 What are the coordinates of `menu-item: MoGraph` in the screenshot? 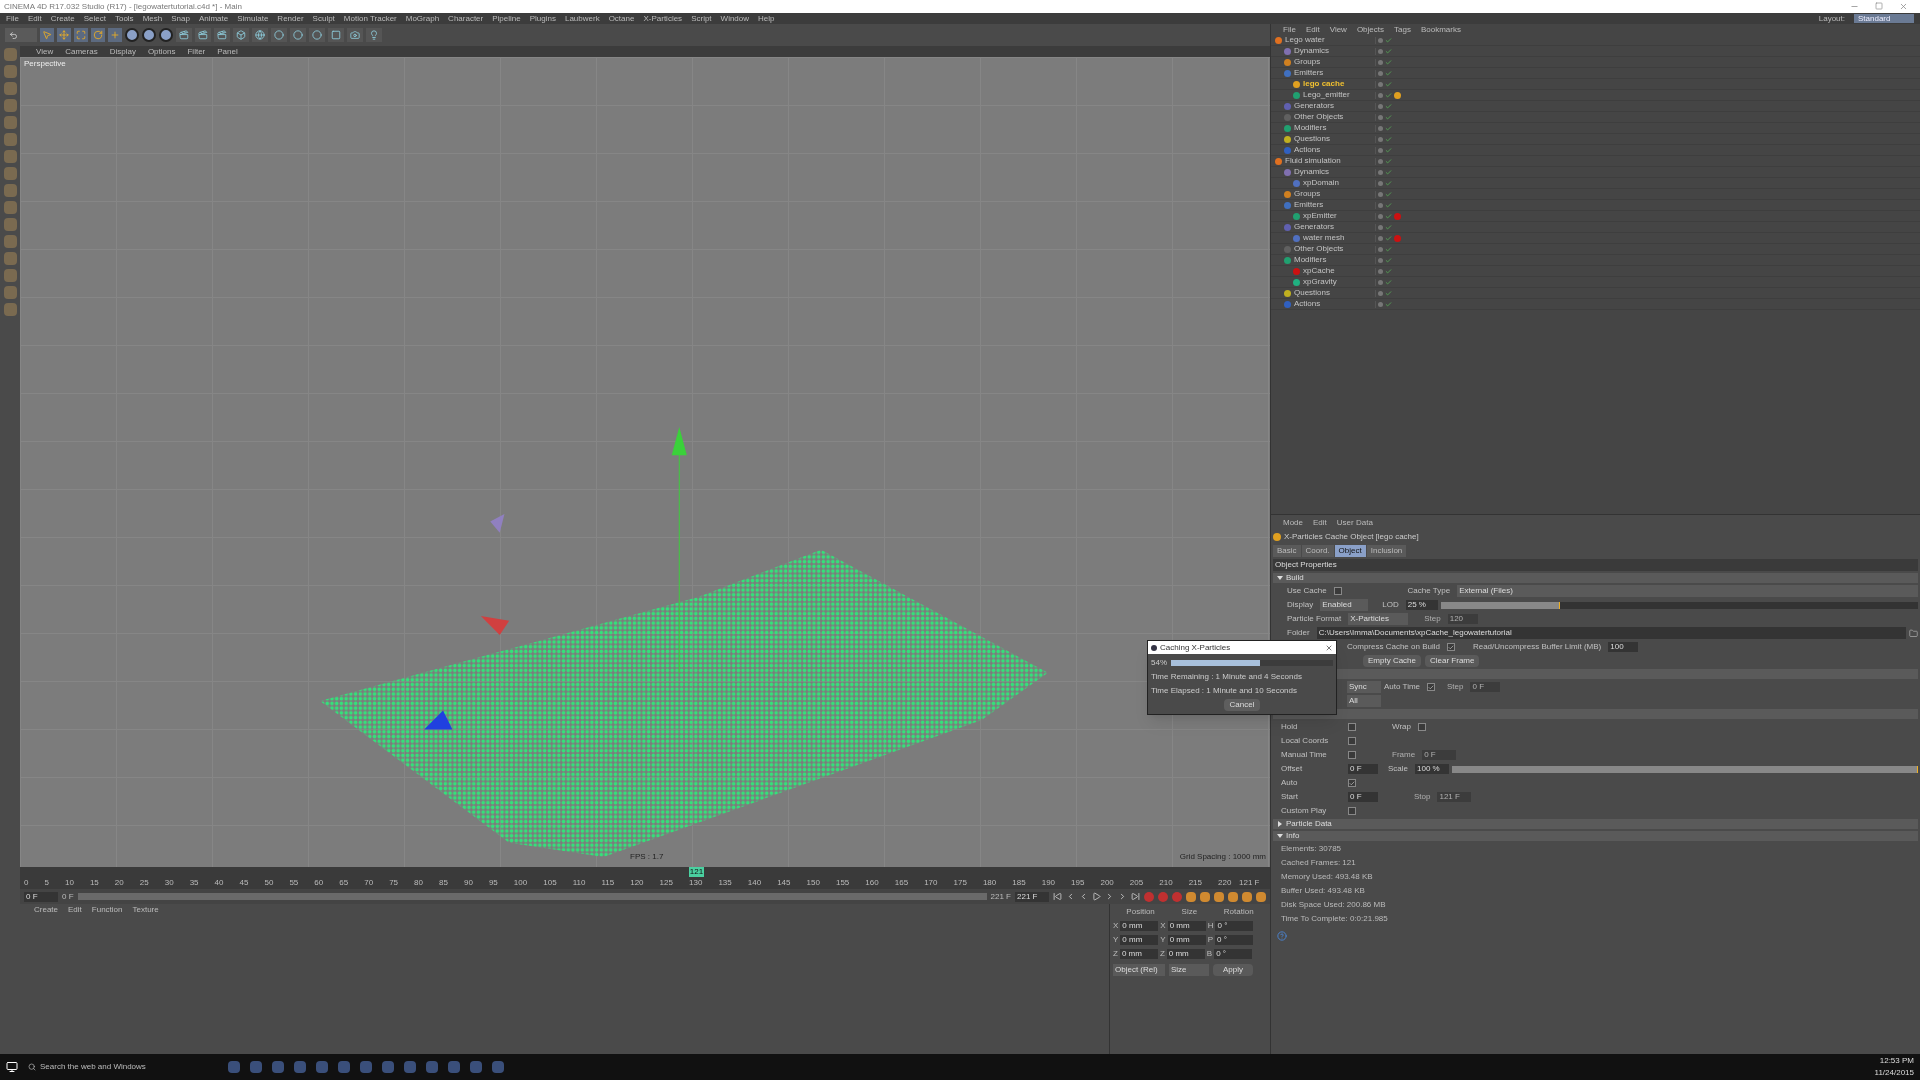 It's located at (422, 18).